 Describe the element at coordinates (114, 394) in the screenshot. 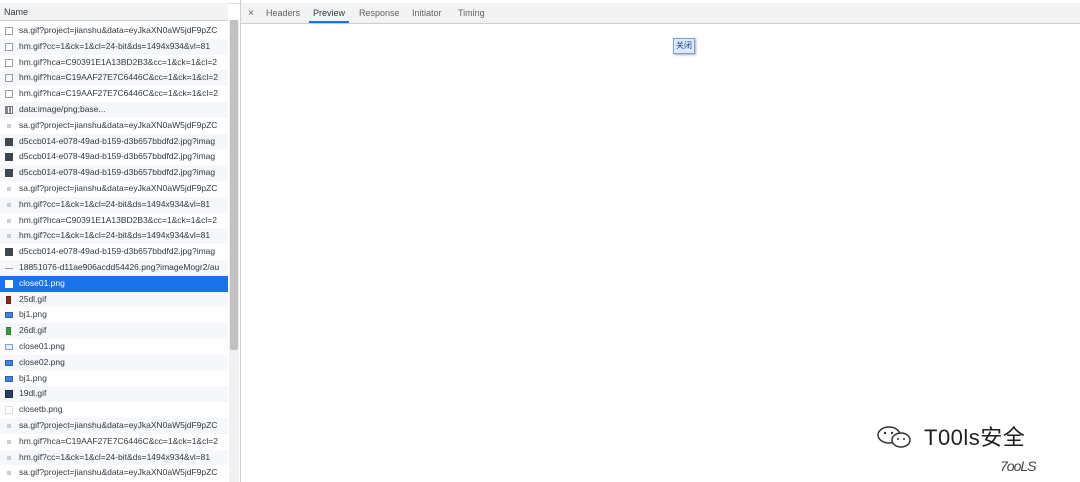

I see `request-row: 19dl.gif` at that location.